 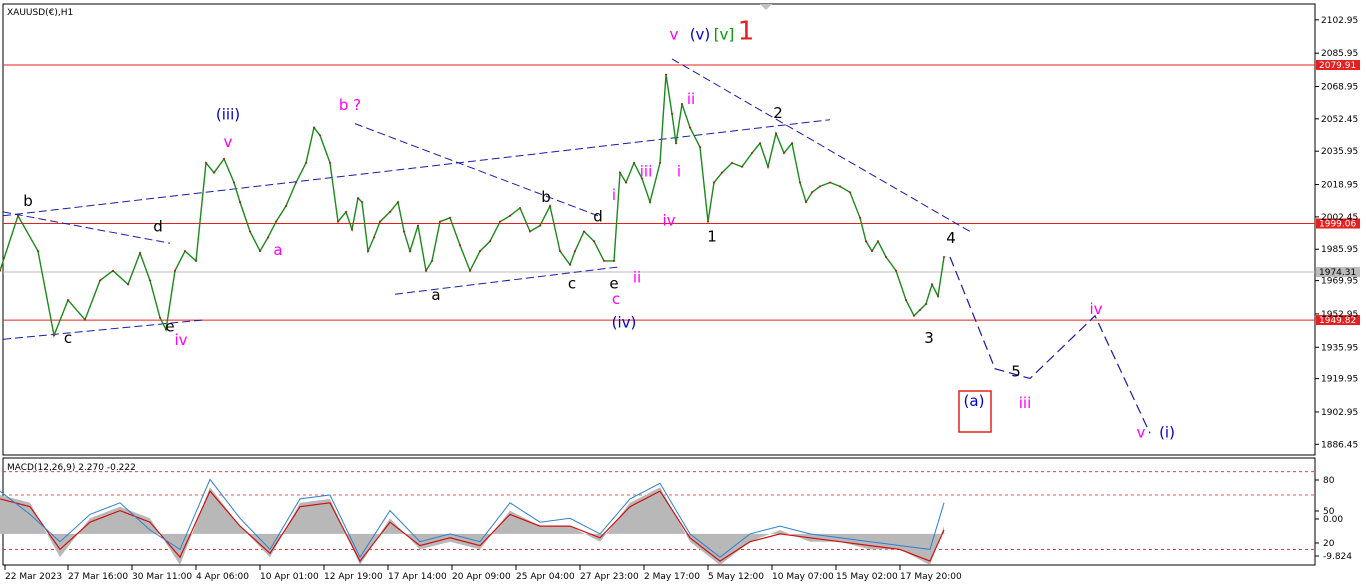 I want to click on macd-y-tick-label: 80, so click(x=1329, y=481).